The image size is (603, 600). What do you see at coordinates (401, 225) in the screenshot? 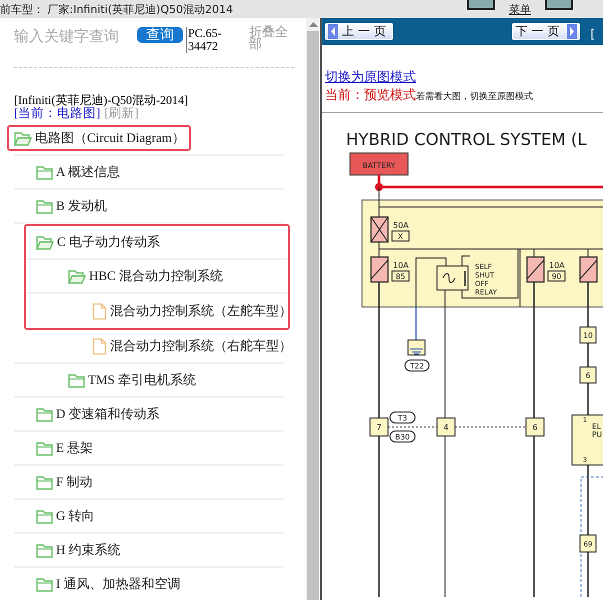
I see `fuse-rating: 50A` at bounding box center [401, 225].